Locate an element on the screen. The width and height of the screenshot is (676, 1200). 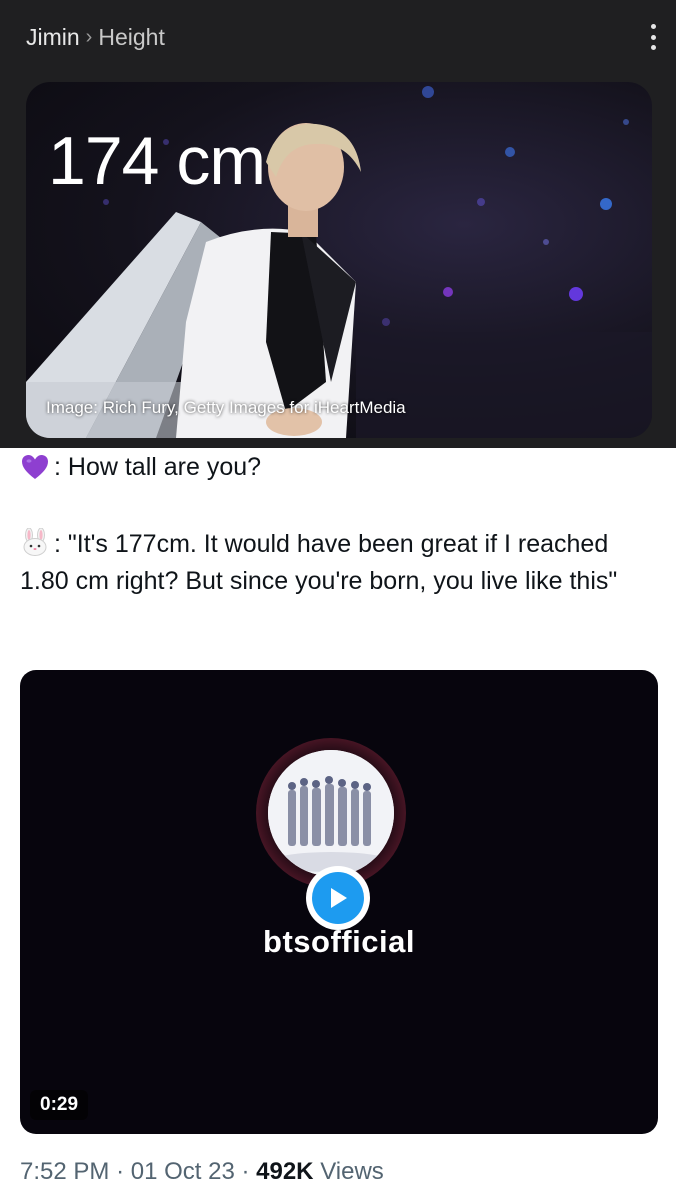
channel-avatar is located at coordinates (331, 813).